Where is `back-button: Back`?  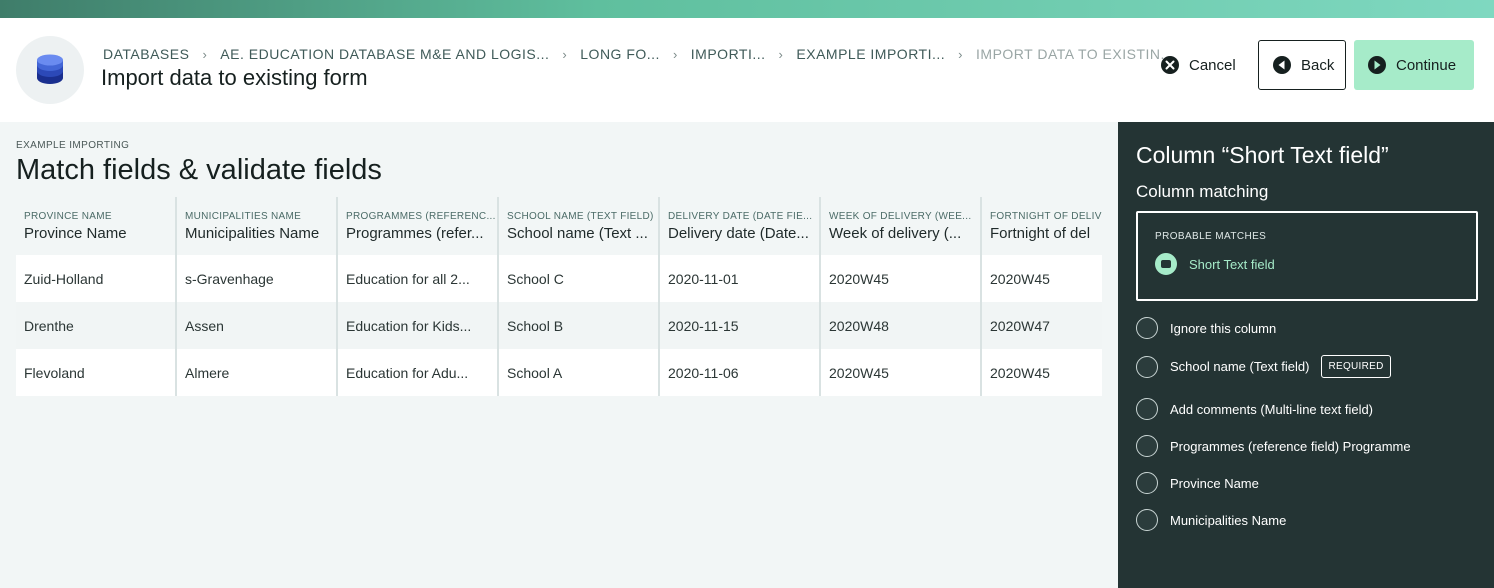
back-button: Back is located at coordinates (1302, 65).